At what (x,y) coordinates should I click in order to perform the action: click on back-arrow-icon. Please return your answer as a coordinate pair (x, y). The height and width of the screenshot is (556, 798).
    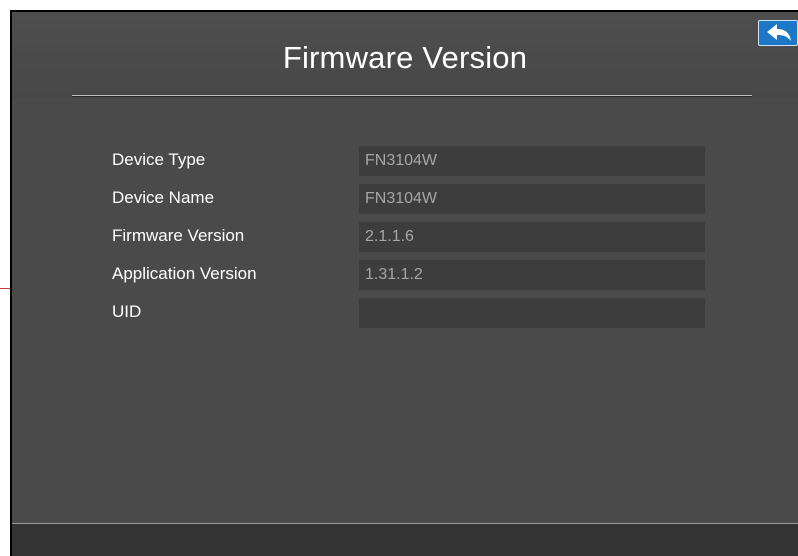
    Looking at the image, I should click on (779, 32).